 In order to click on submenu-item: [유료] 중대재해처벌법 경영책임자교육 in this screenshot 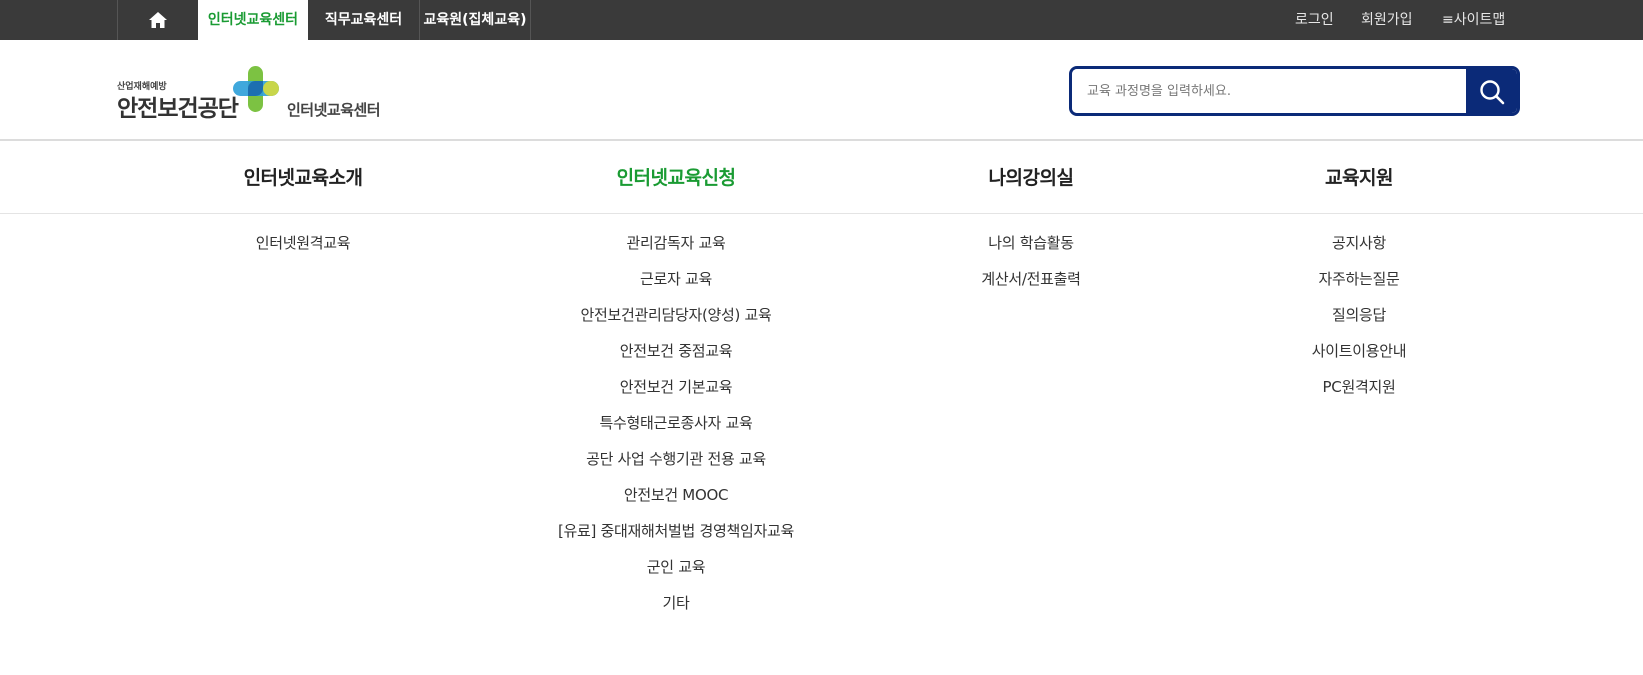, I will do `click(676, 531)`.